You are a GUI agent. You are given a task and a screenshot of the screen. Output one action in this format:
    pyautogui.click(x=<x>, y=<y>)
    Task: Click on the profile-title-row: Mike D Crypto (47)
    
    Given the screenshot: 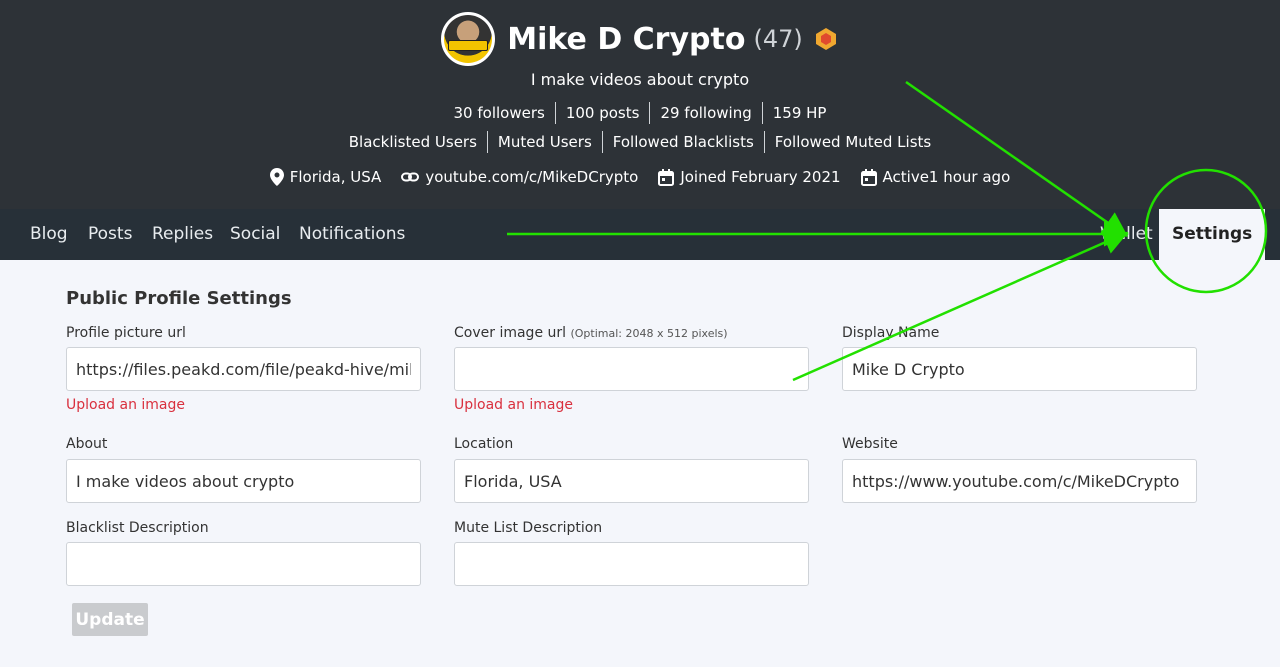 What is the action you would take?
    pyautogui.click(x=640, y=39)
    